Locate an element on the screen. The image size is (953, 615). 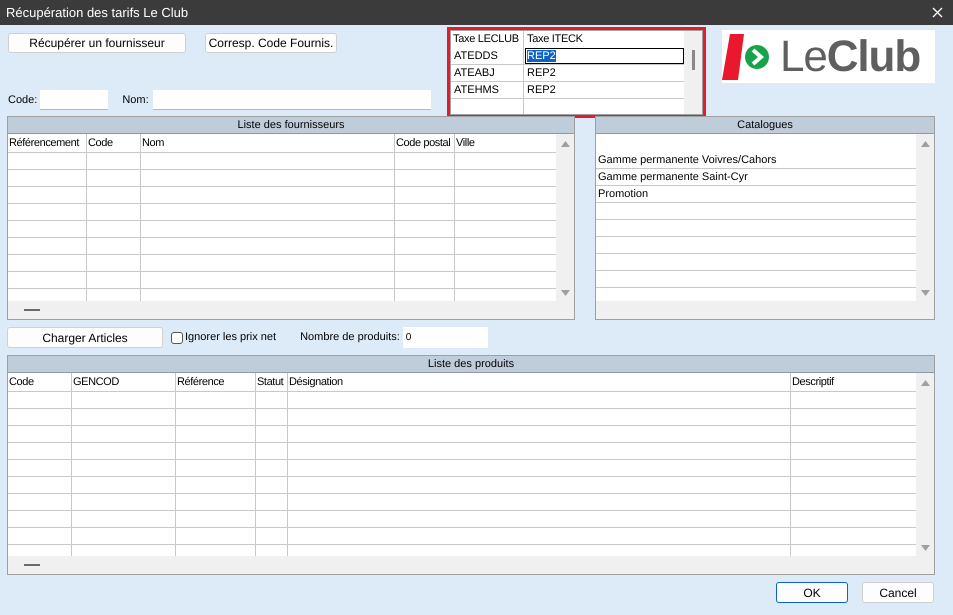
field-label: Code: is located at coordinates (23, 100).